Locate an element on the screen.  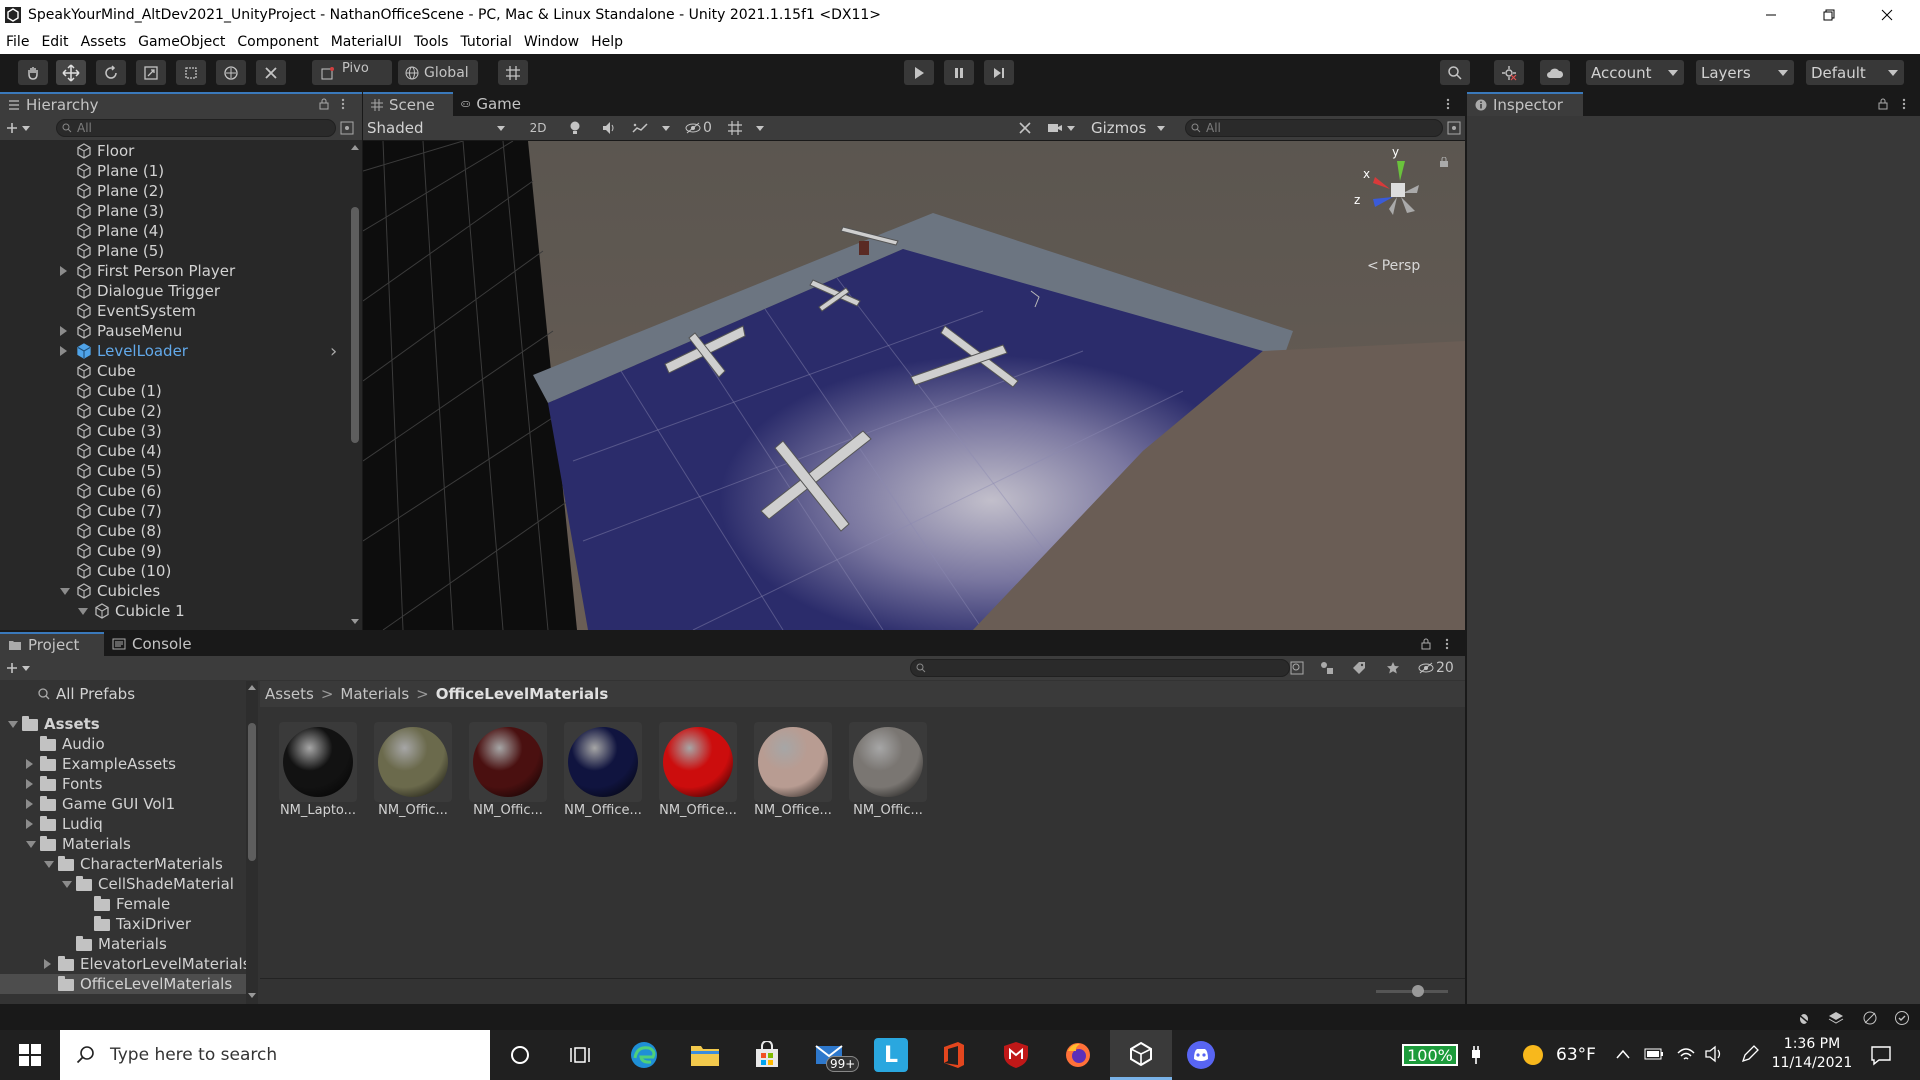
menu-file: File is located at coordinates (17, 42).